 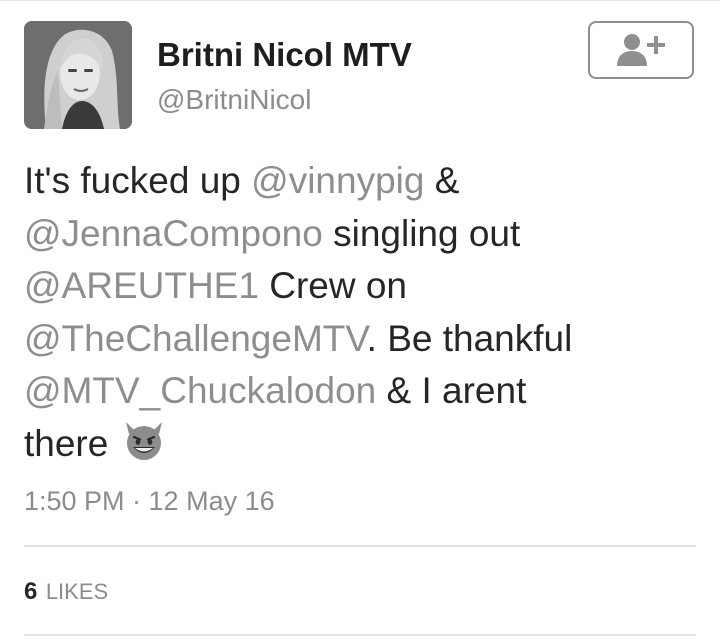 What do you see at coordinates (234, 100) in the screenshot?
I see `user-handle: @BritniNicol` at bounding box center [234, 100].